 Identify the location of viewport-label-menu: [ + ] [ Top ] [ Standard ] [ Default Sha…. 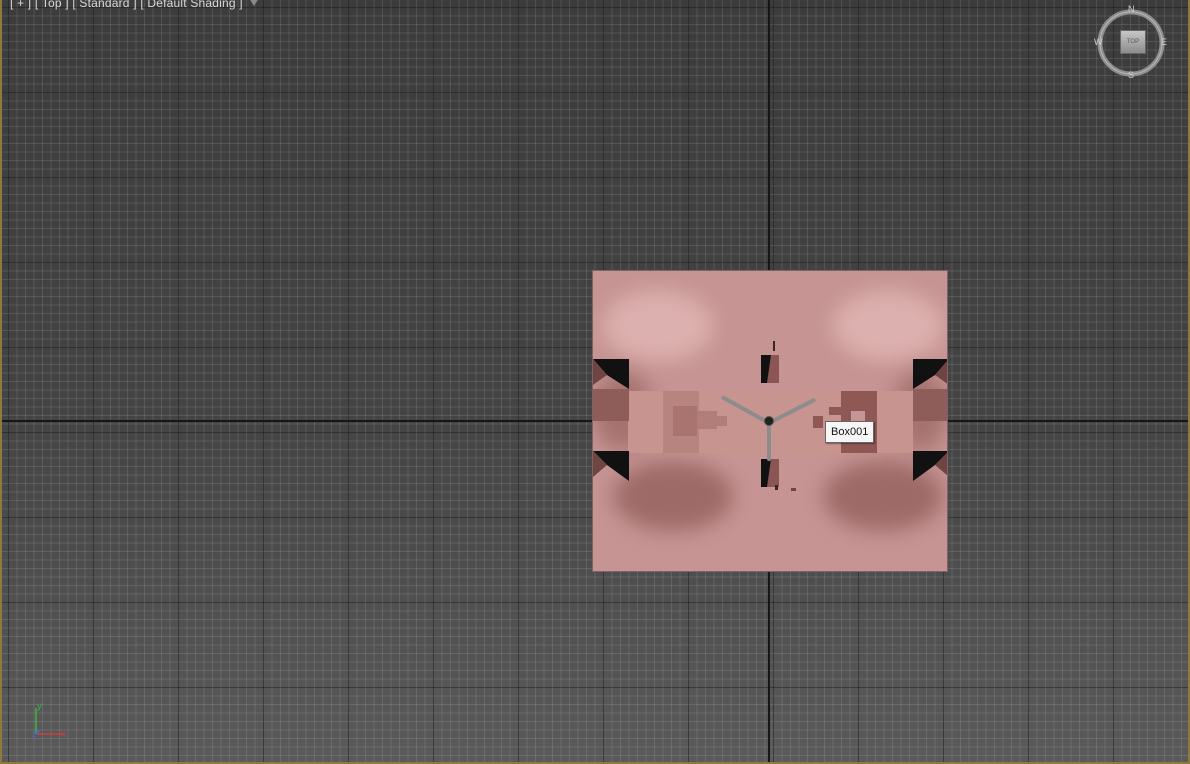
(134, 5).